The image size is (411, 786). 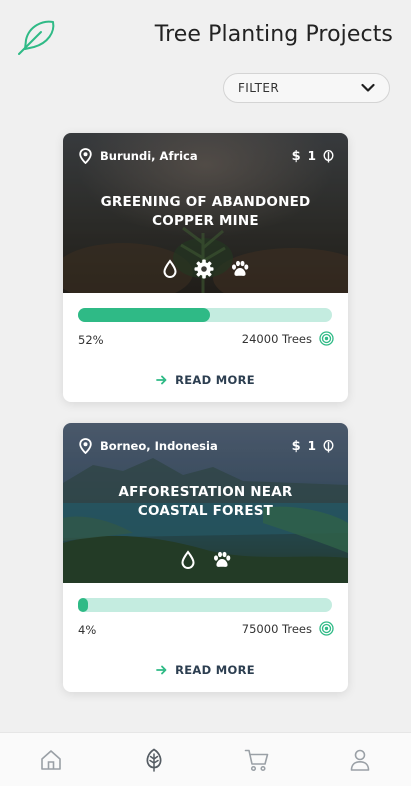 I want to click on project-location: Burundi, Africa, so click(x=138, y=156).